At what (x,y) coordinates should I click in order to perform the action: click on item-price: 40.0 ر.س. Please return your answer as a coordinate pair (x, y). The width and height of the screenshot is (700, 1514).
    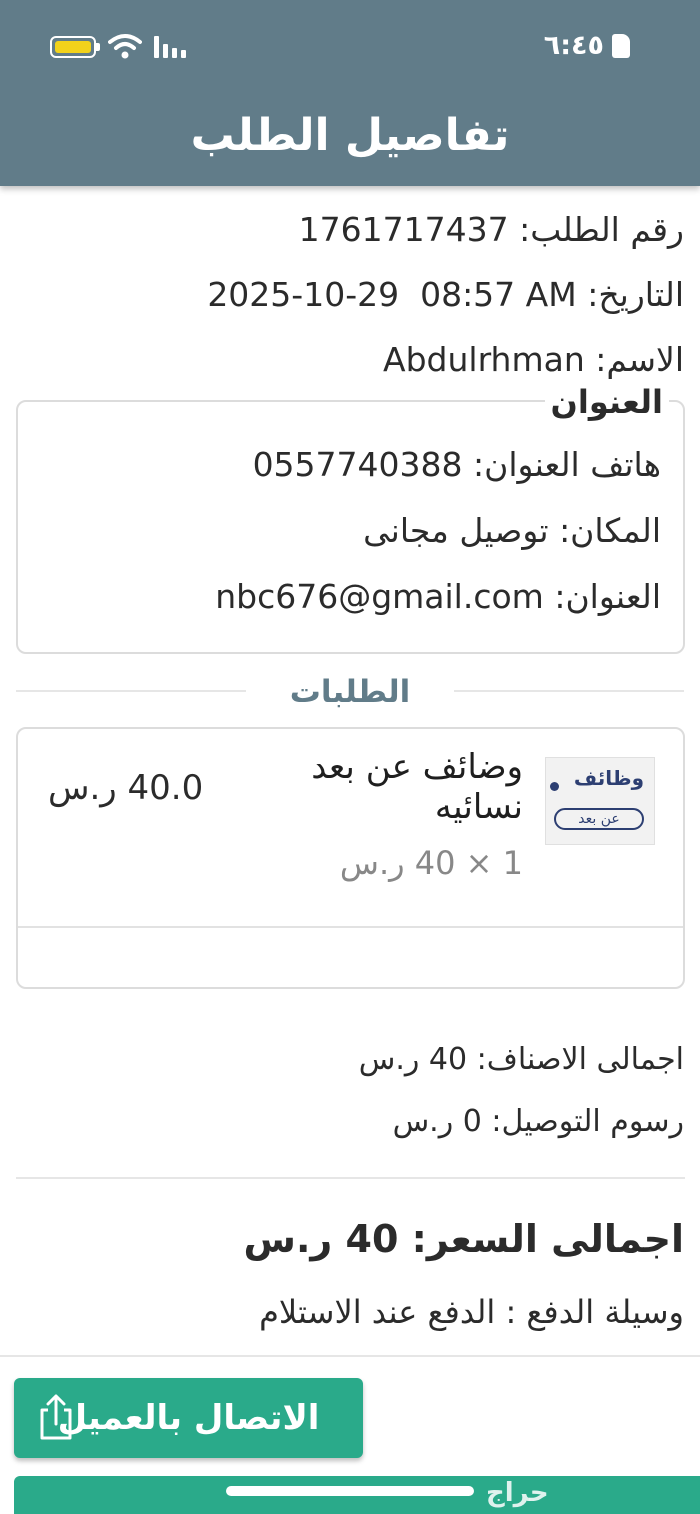
    Looking at the image, I should click on (126, 788).